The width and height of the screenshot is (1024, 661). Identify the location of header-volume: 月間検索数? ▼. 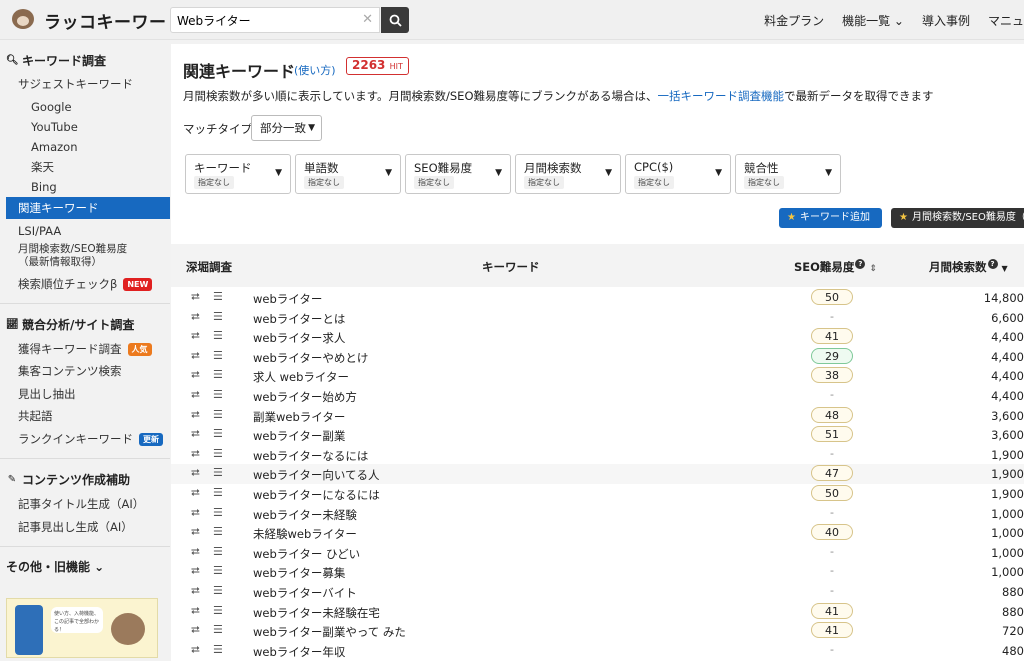
(968, 267).